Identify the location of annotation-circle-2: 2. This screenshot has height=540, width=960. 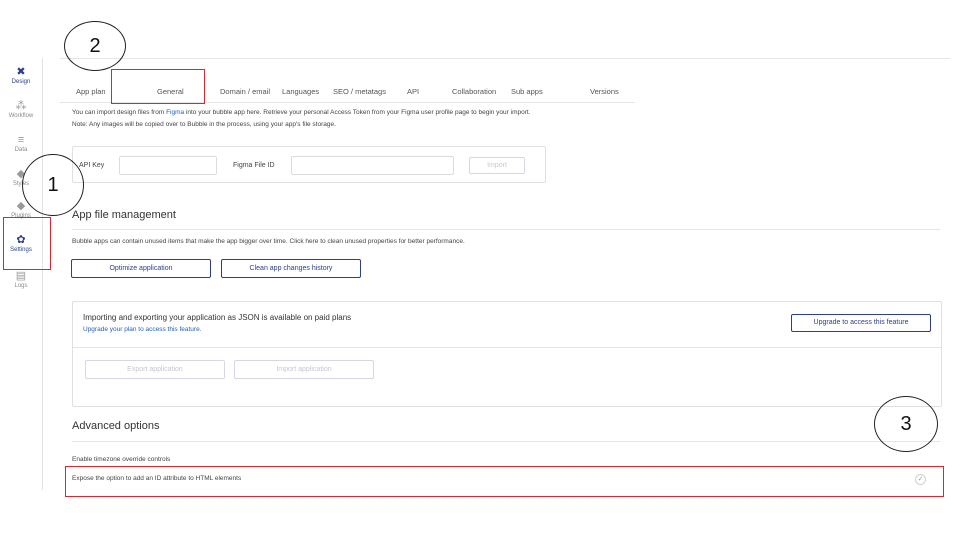
(95, 46).